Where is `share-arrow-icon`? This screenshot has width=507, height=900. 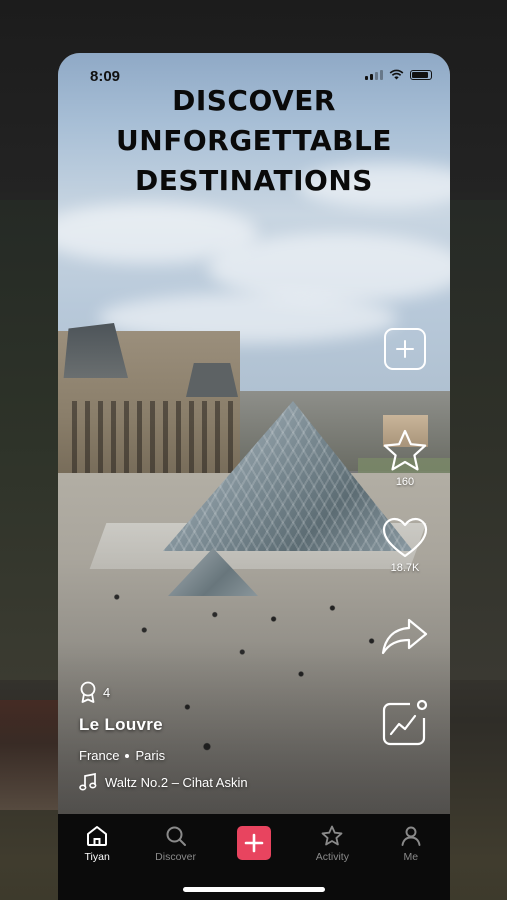
share-arrow-icon is located at coordinates (404, 636).